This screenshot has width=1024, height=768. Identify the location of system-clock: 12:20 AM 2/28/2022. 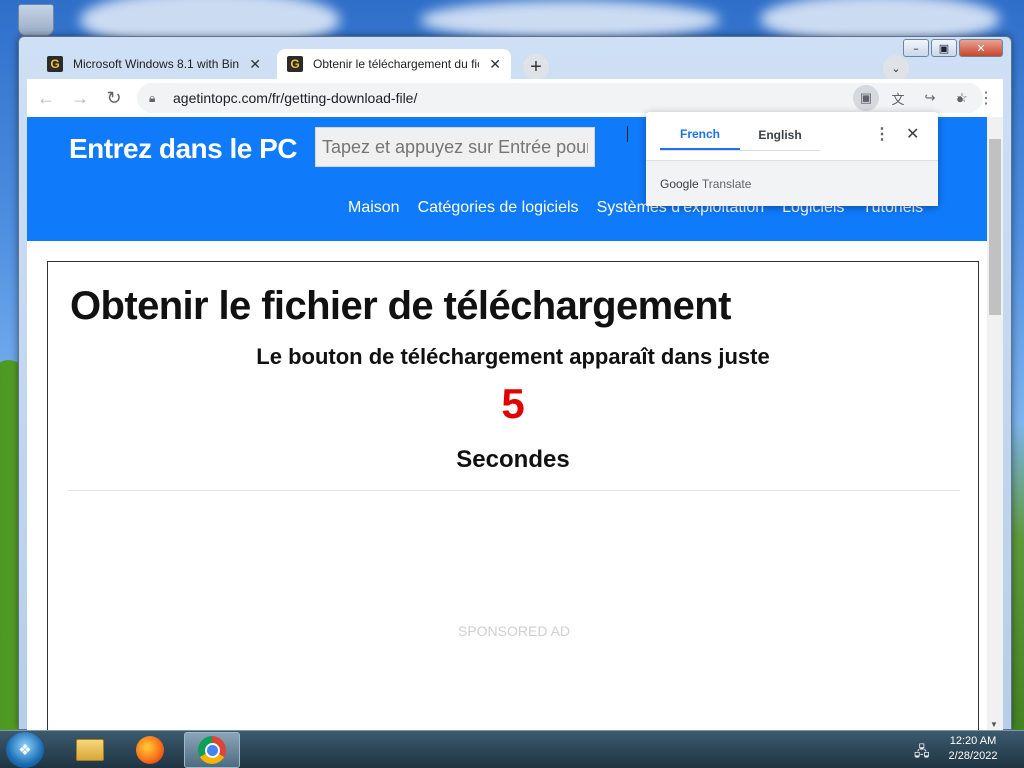
(973, 749).